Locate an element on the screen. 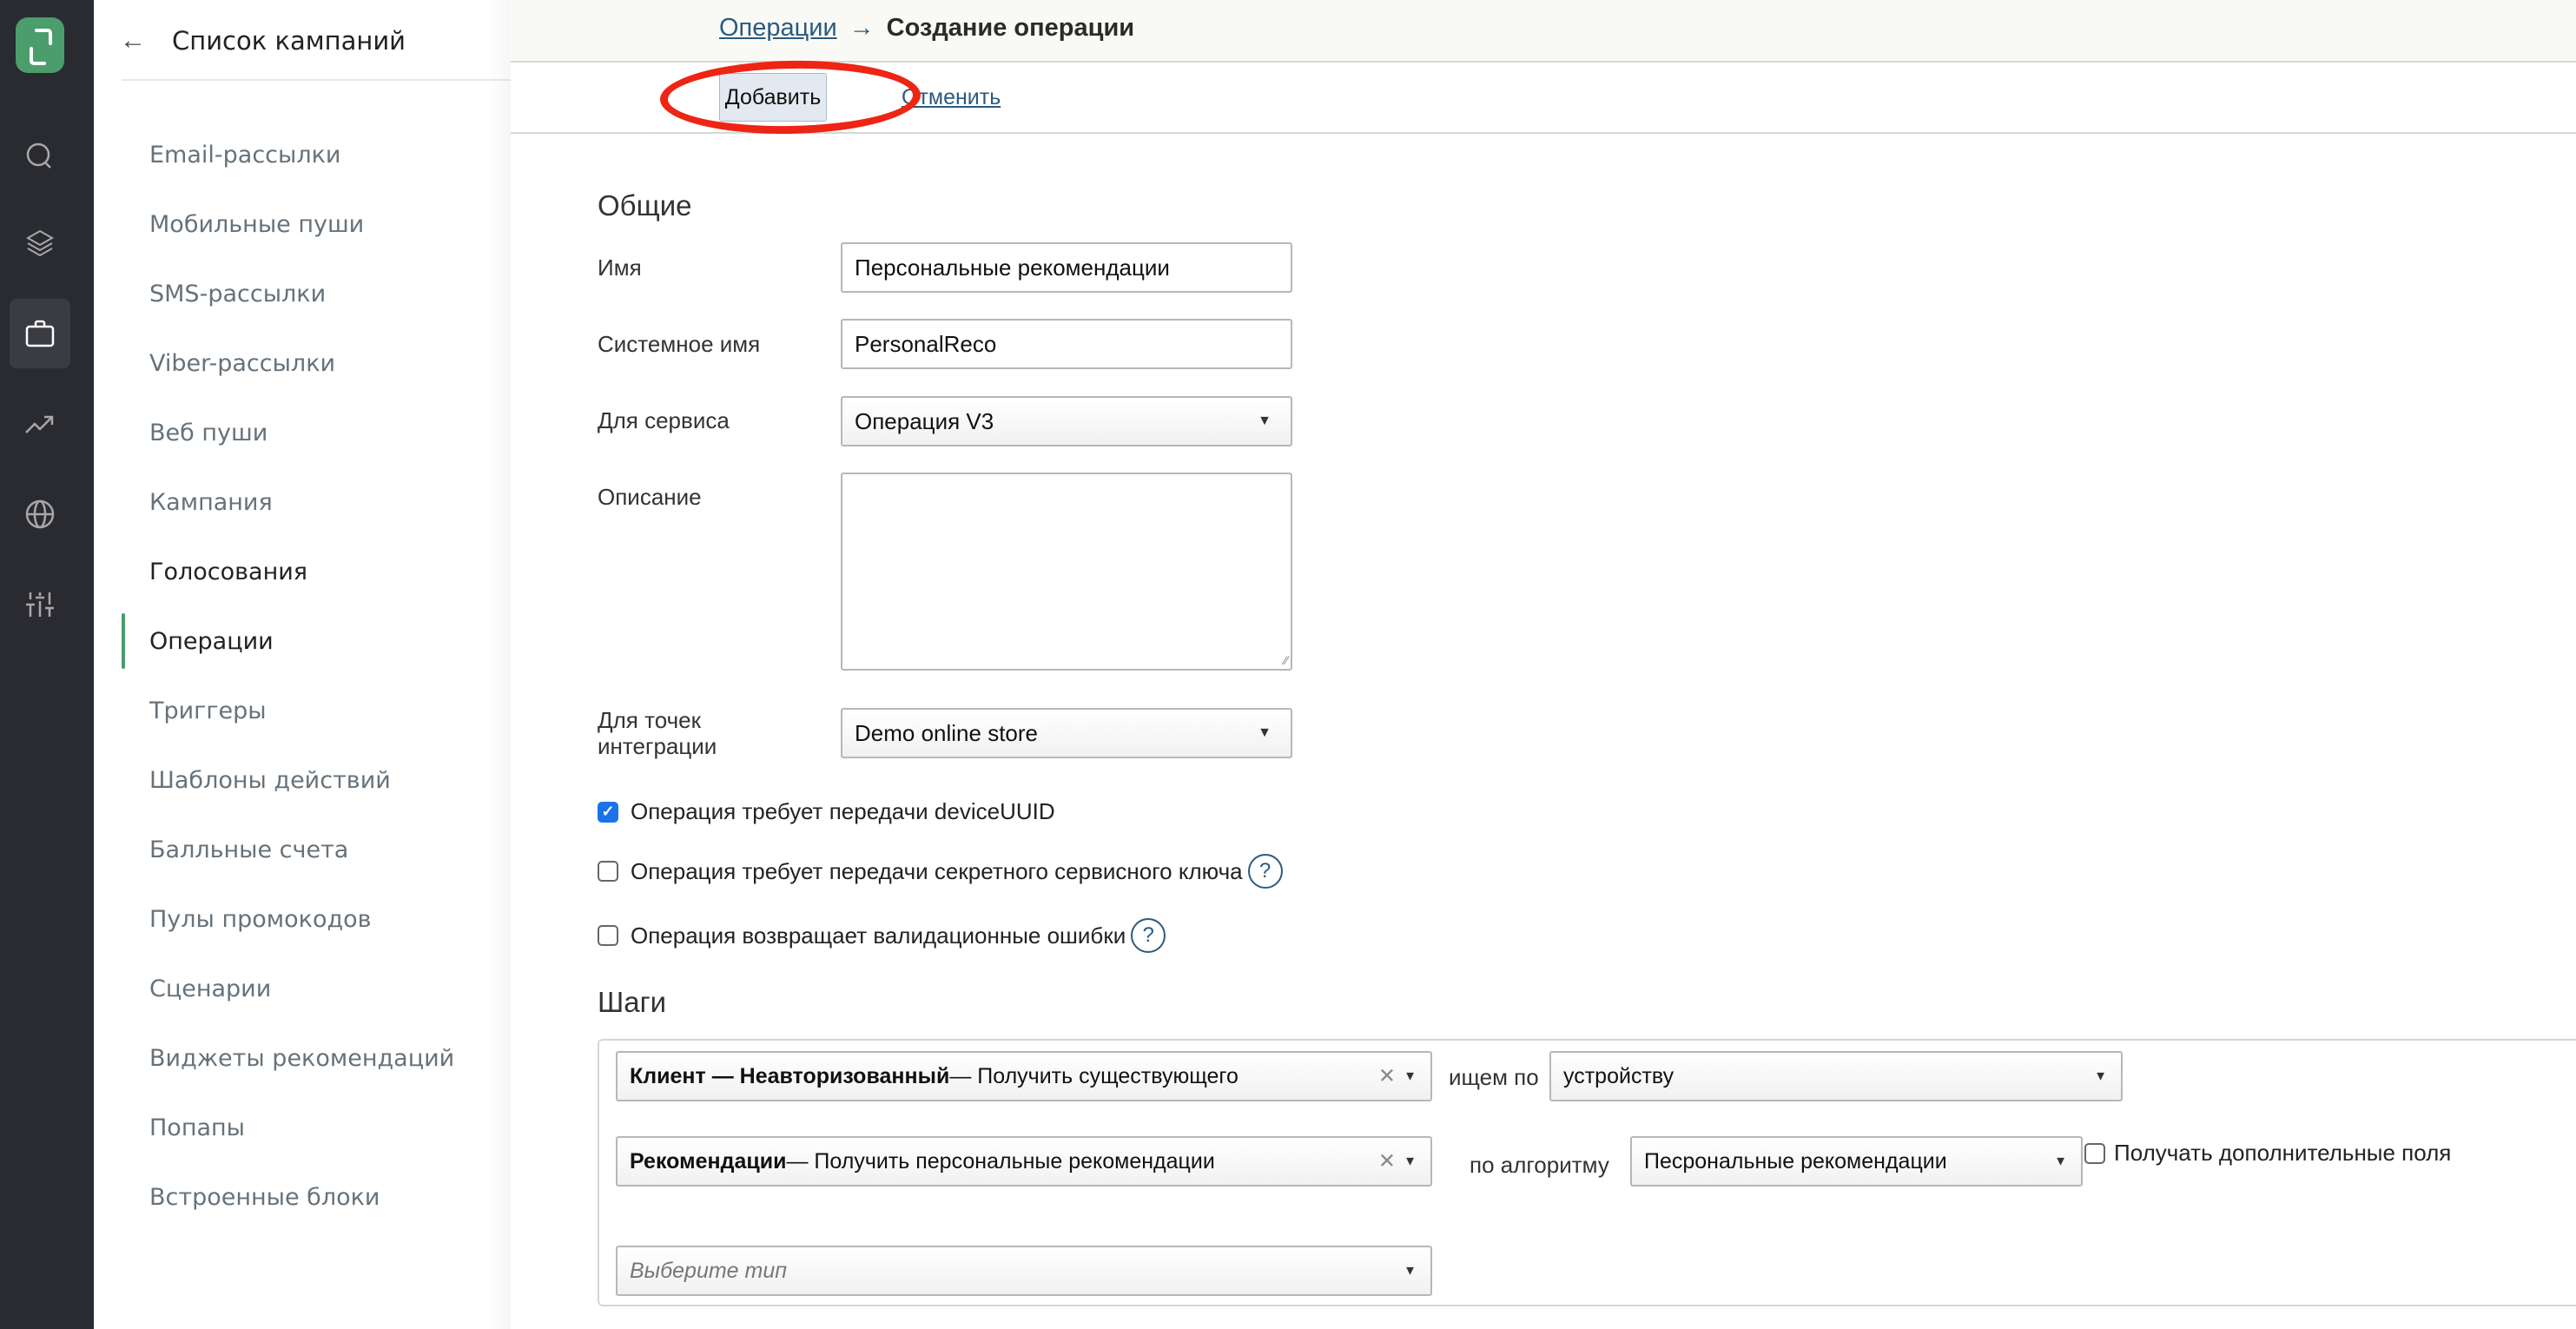  service-select: Операция V3 ▼ is located at coordinates (1066, 421).